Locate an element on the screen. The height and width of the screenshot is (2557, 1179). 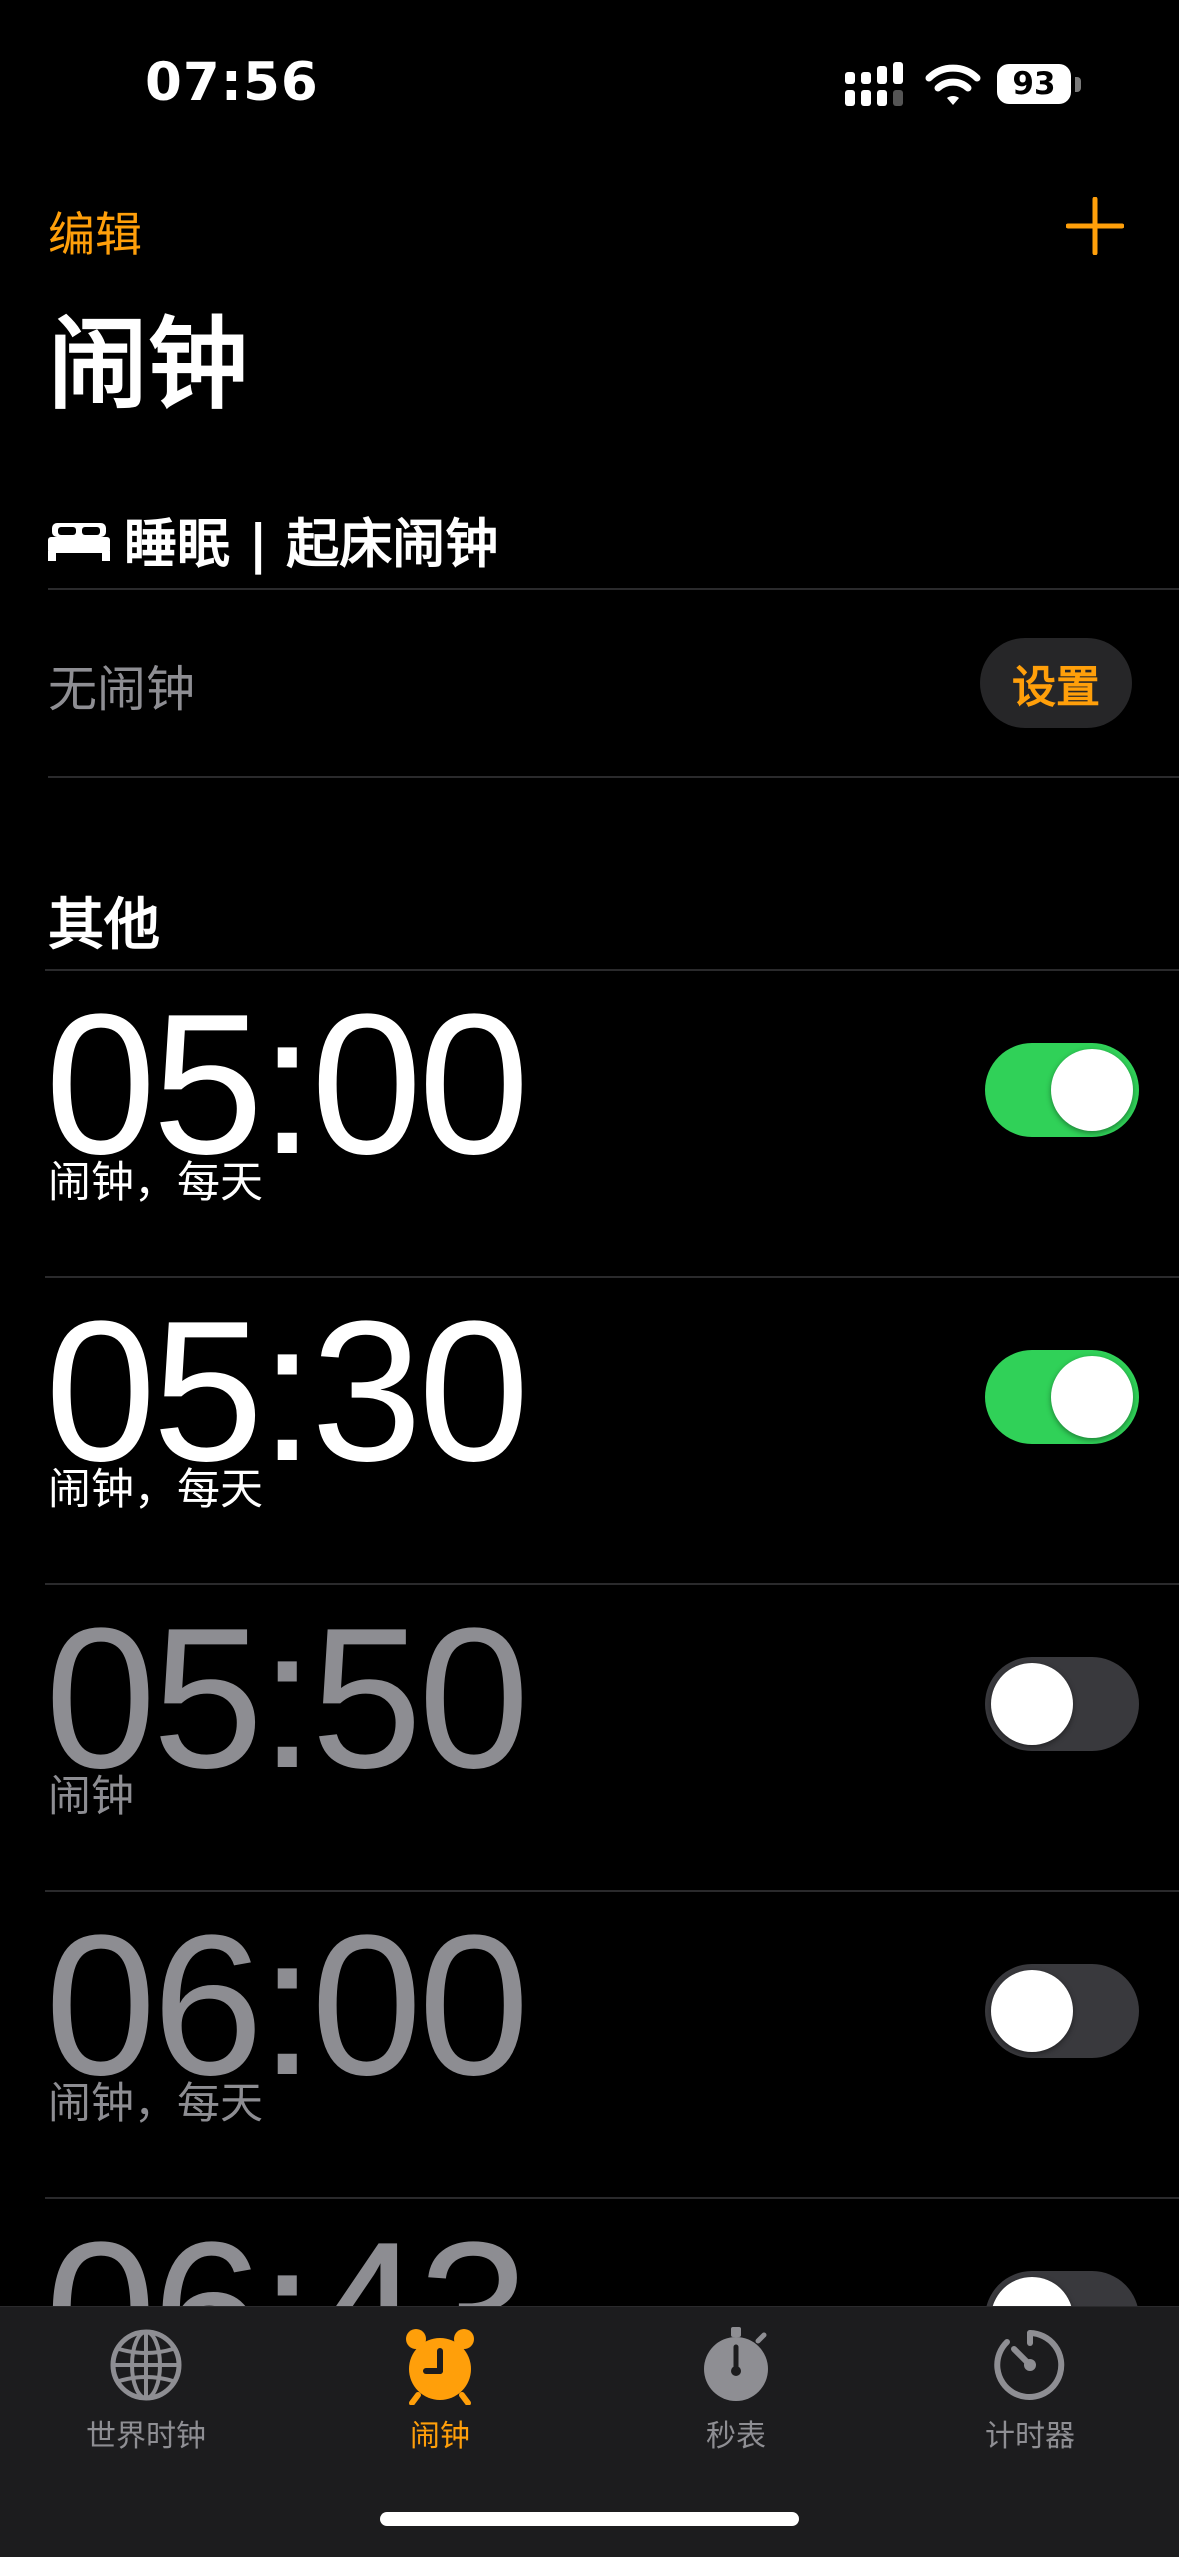
timer-icon is located at coordinates (1029, 2365).